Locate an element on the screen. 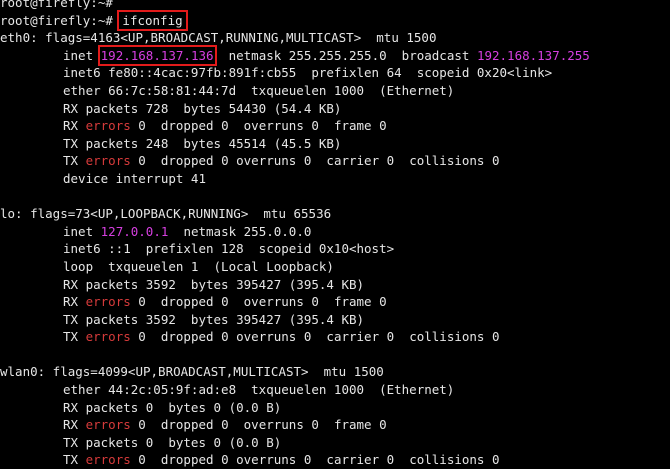 Image resolution: width=670 pixels, height=469 pixels. eth0-netmask: netmask 255.255.255.0 broadcast is located at coordinates (349, 55).